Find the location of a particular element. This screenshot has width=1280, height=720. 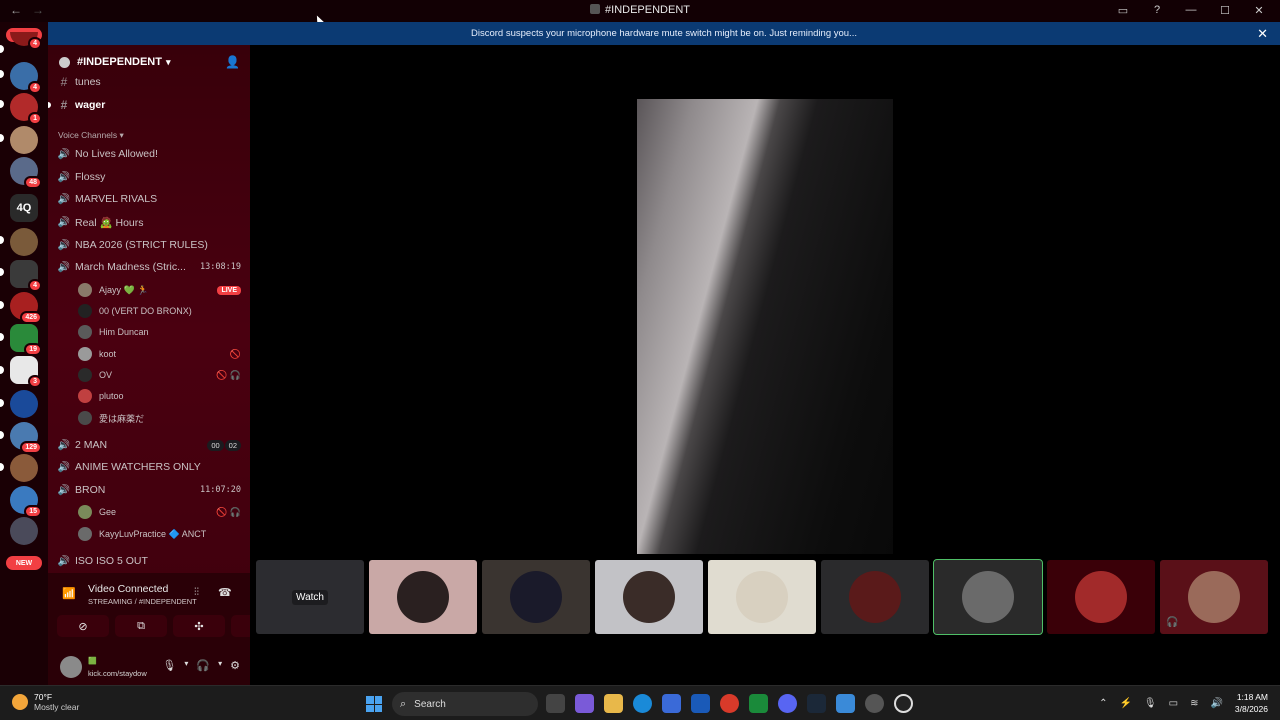

muted-icon: 🚫 is located at coordinates (235, 353).